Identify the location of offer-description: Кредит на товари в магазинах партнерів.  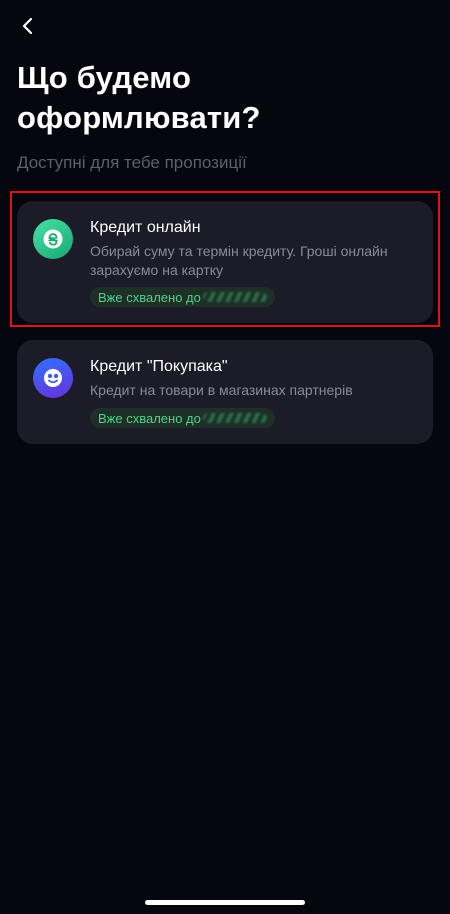
(221, 390).